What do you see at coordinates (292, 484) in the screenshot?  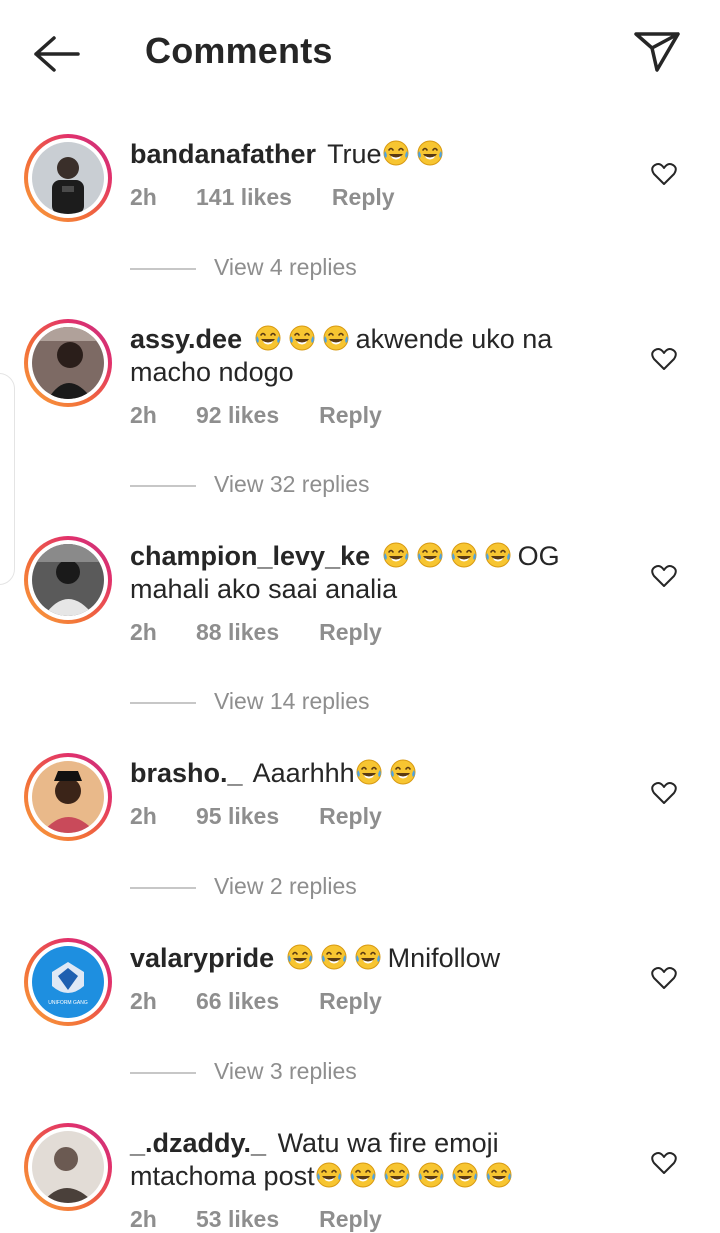 I see `view-replies-label: View 32 replies` at bounding box center [292, 484].